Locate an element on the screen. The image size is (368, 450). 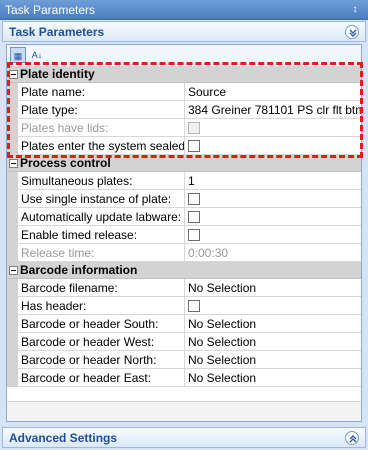
collapse-chevron-icon is located at coordinates (352, 32).